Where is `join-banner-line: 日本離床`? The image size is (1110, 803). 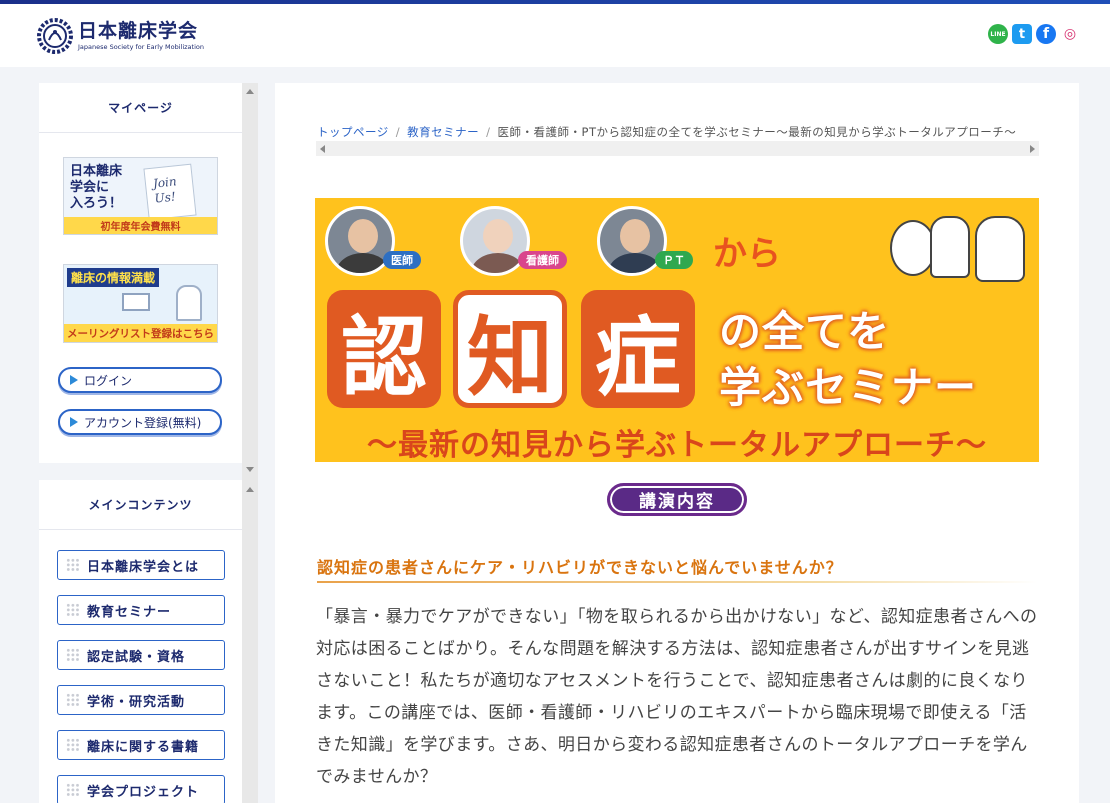
join-banner-line: 日本離床 is located at coordinates (96, 171).